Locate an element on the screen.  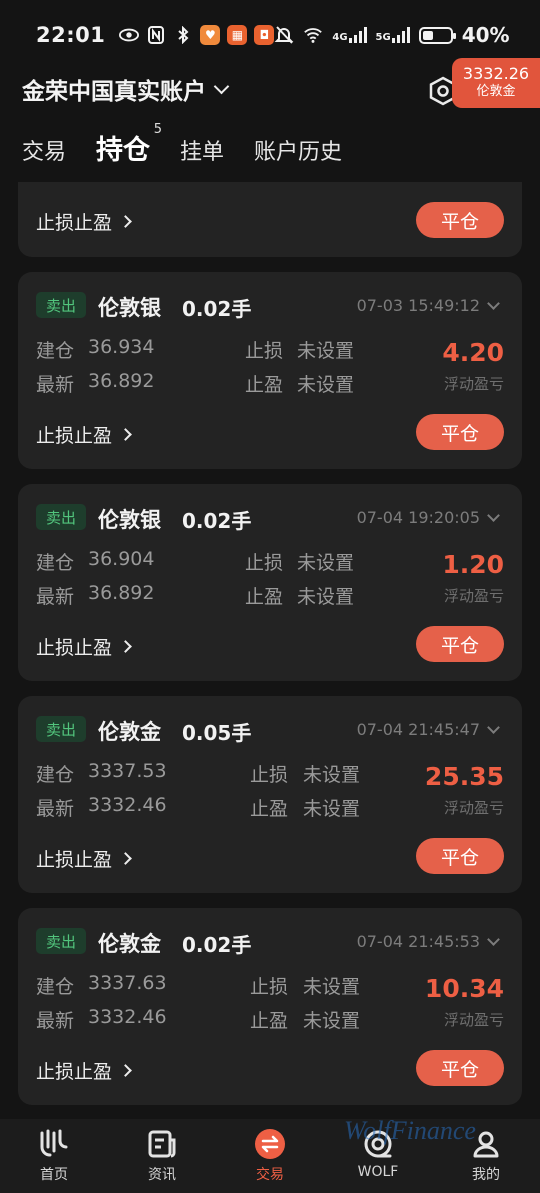
open-time: 07-04 21:45:47 is located at coordinates (418, 729).